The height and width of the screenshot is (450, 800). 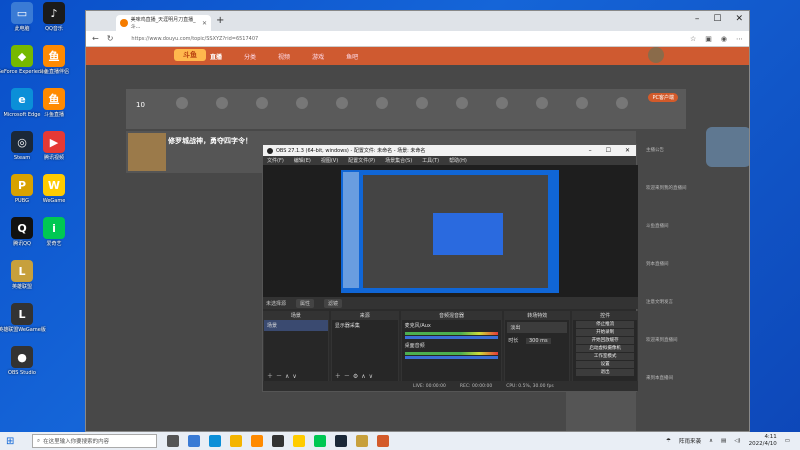 I want to click on collections-icon: ▣, so click(x=708, y=39).